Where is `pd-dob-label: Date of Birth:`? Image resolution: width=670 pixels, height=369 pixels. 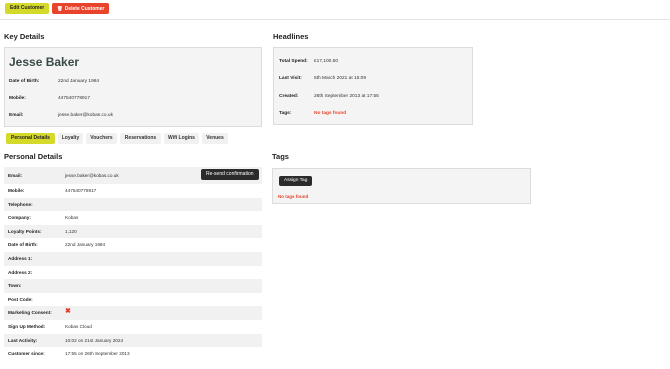 pd-dob-label: Date of Birth: is located at coordinates (23, 245).